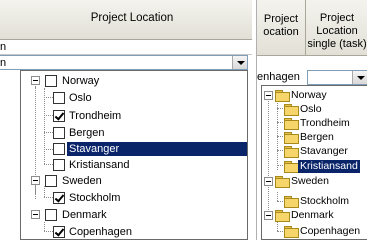 The height and width of the screenshot is (240, 367). I want to click on checkbox-stockholm, so click(59, 198).